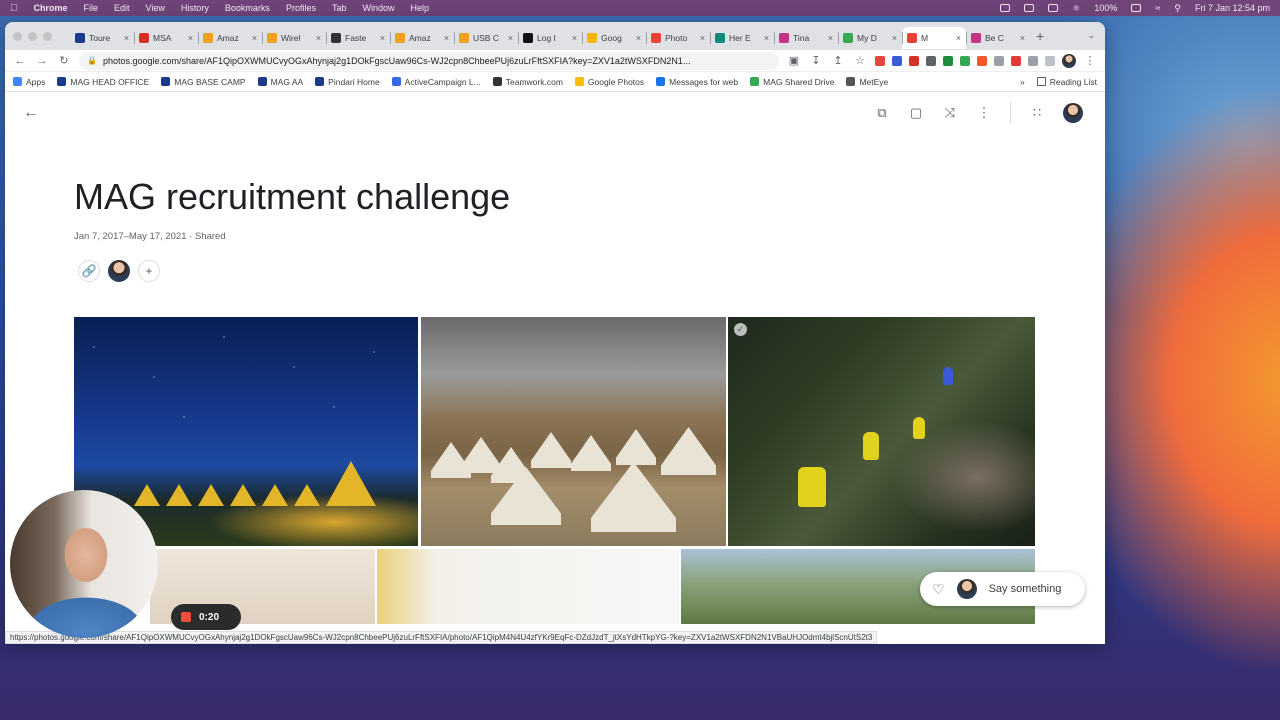 This screenshot has height=720, width=1280. Describe the element at coordinates (206, 617) in the screenshot. I see `recording-control: 0:20` at that location.